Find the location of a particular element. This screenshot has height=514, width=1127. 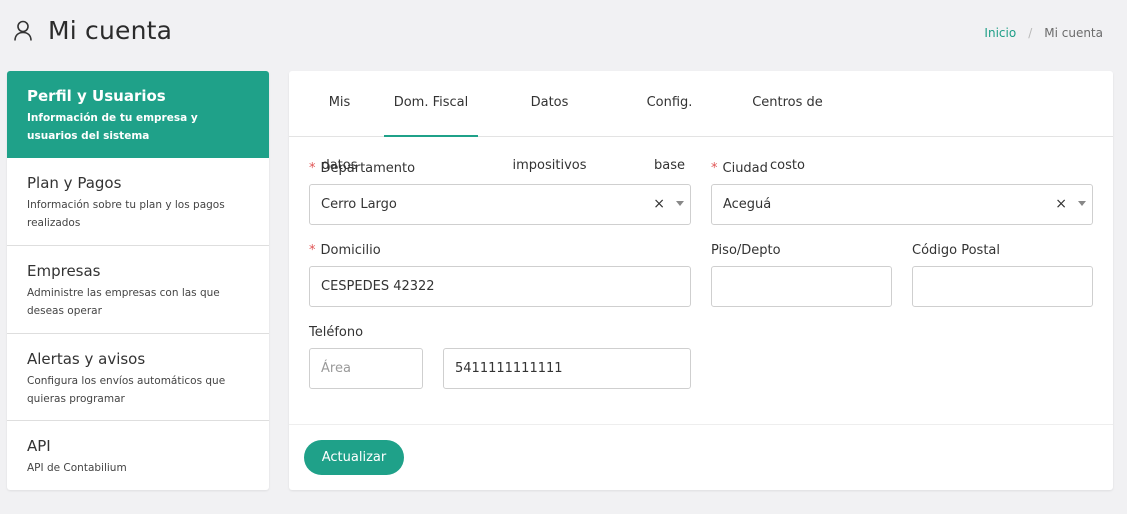

domicilio-input: CESPEDES 42322 is located at coordinates (500, 286).